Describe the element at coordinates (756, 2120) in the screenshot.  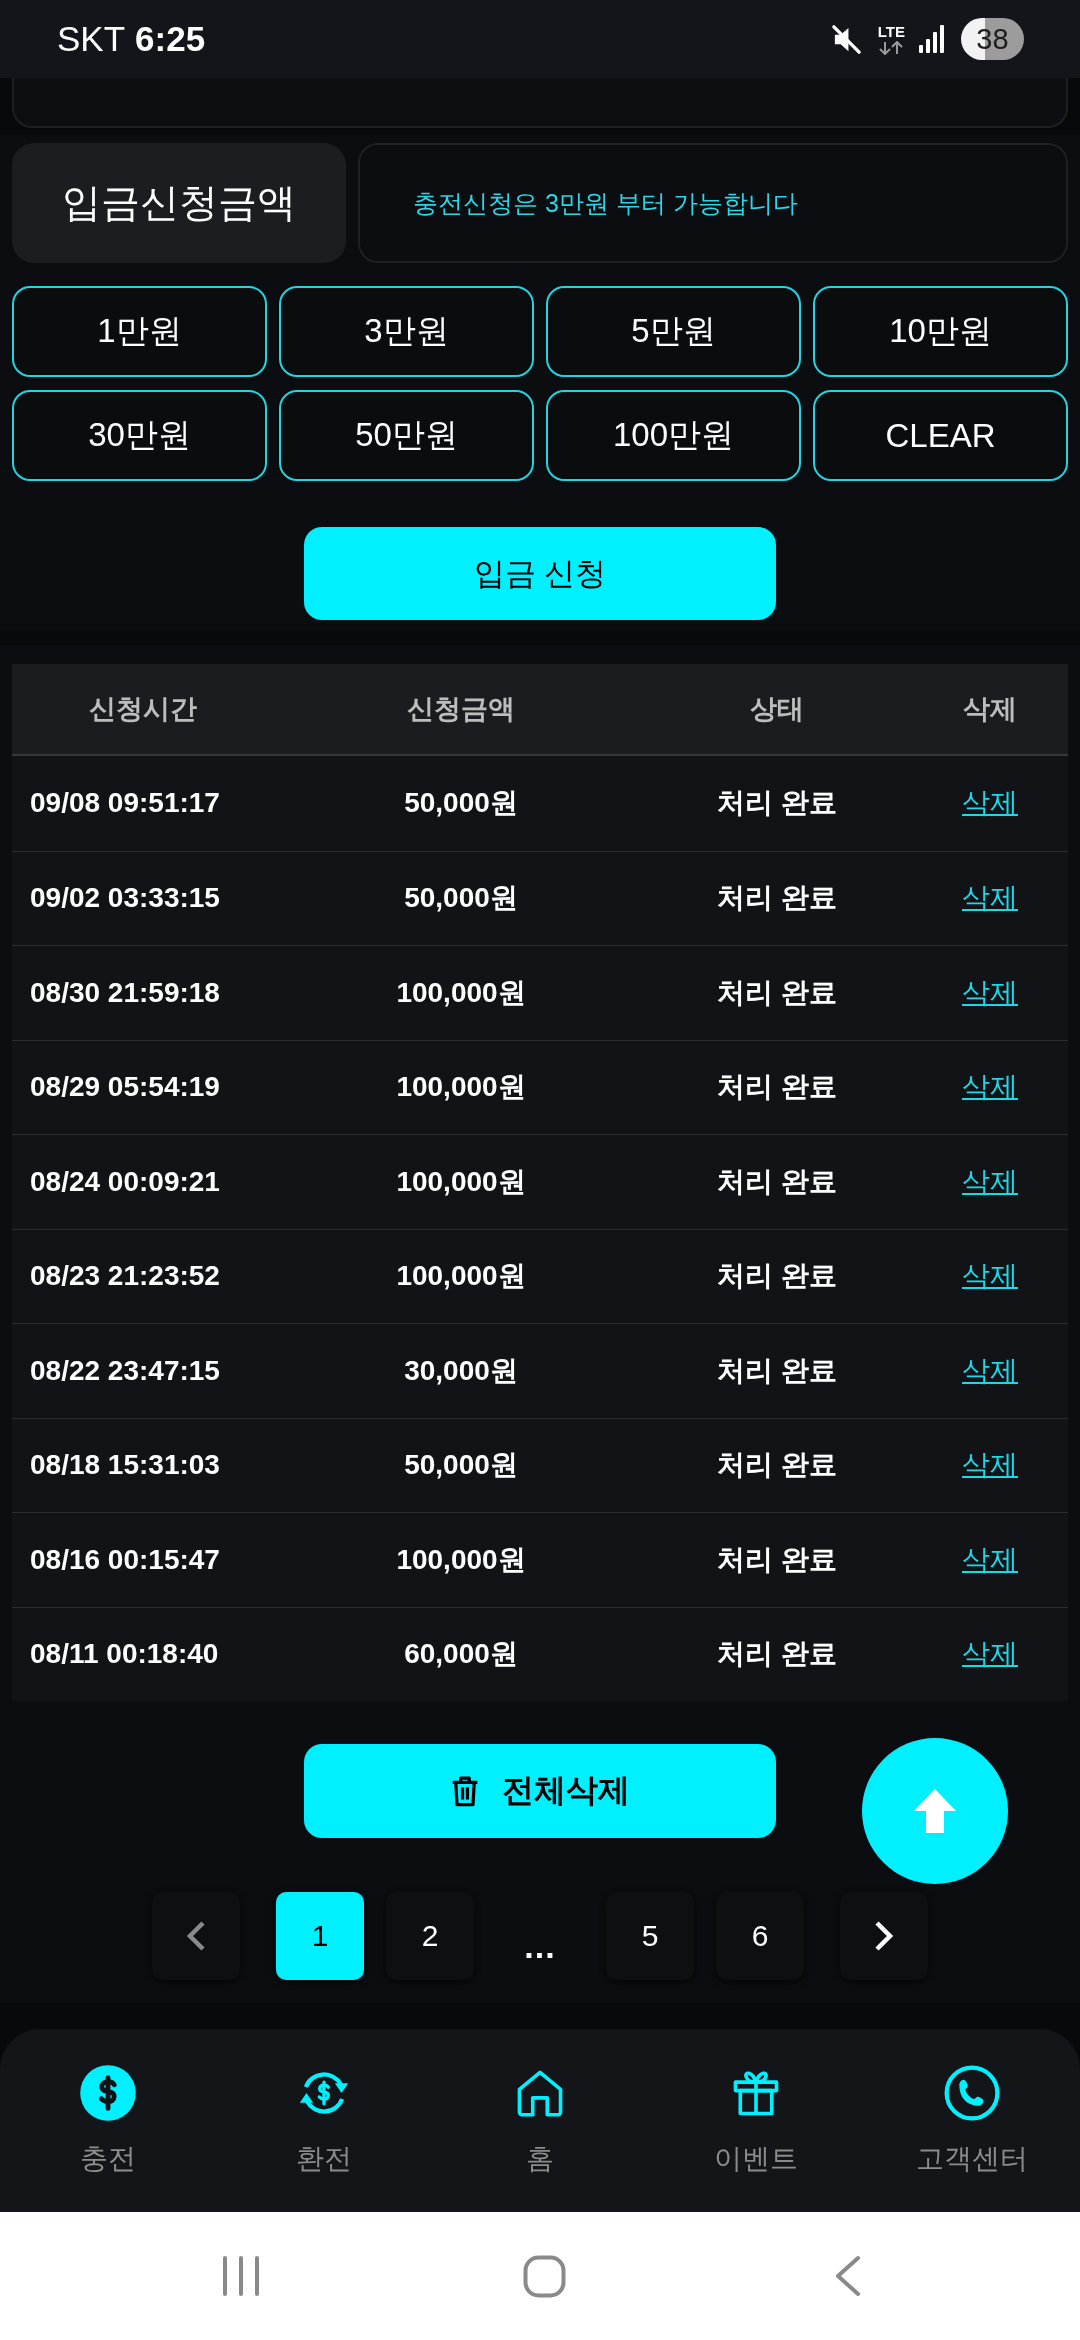
I see `nav-tab: 이벤트` at that location.